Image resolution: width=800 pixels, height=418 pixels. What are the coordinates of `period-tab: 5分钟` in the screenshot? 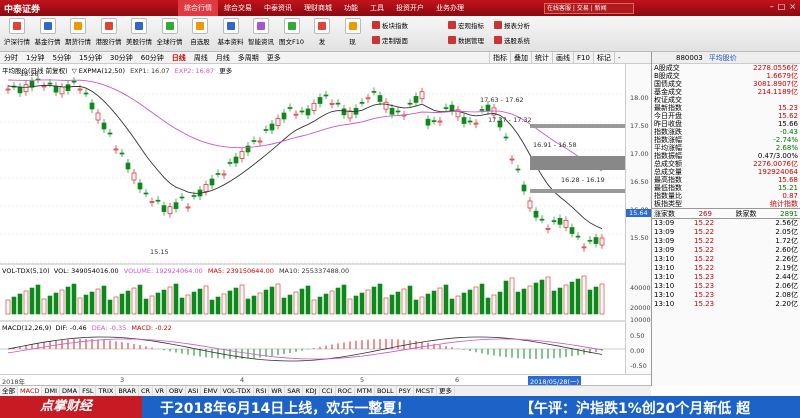 It's located at (61, 57).